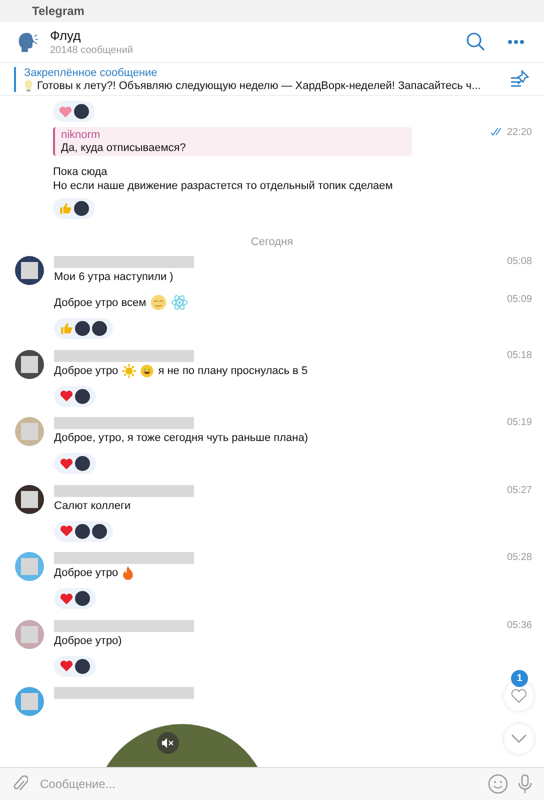 The image size is (544, 800). What do you see at coordinates (223, 186) in the screenshot?
I see `message-text: Но если наше движение разрастется то отдельный топик сделаем` at bounding box center [223, 186].